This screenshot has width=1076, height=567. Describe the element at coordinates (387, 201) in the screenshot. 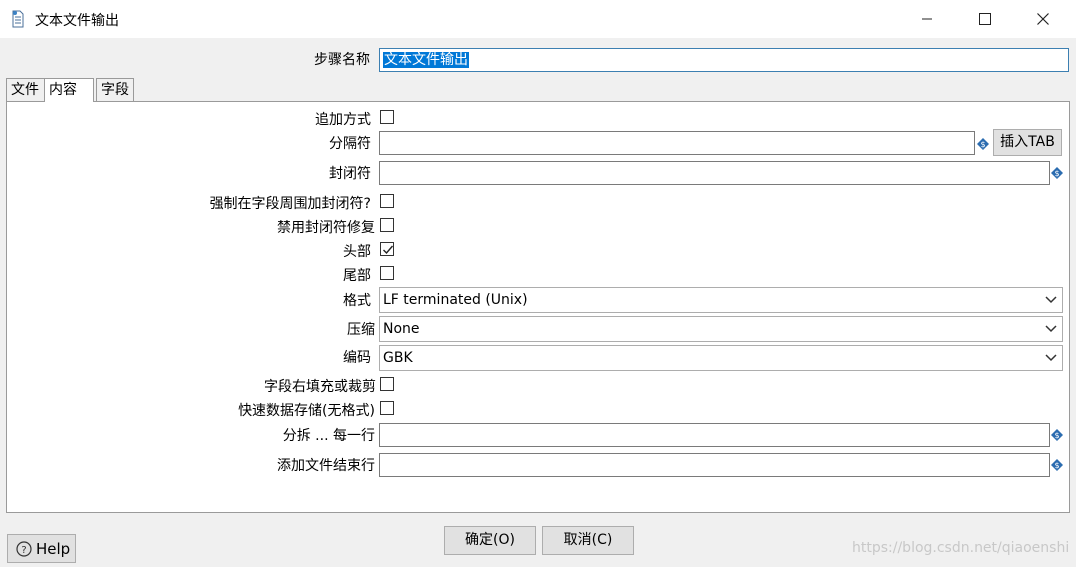

I see `force-enclosure-checkbox` at that location.